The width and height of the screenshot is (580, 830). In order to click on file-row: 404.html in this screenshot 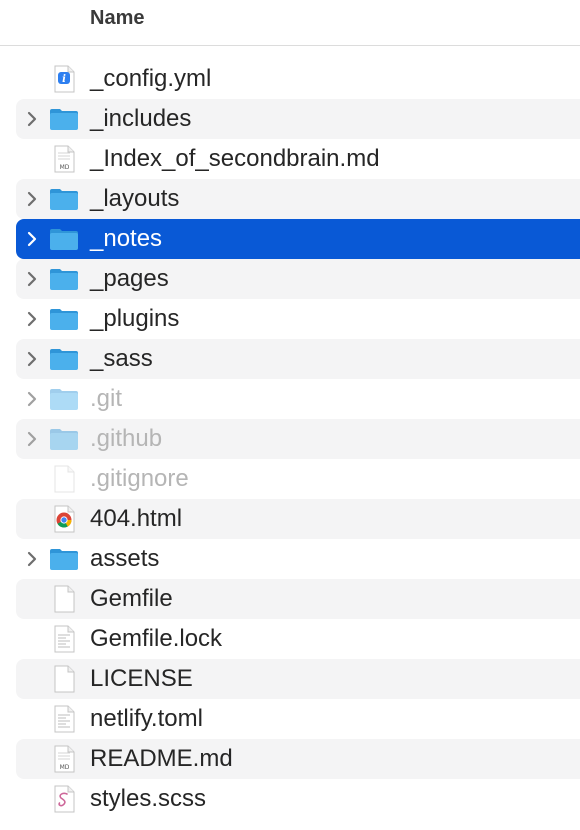, I will do `click(298, 519)`.